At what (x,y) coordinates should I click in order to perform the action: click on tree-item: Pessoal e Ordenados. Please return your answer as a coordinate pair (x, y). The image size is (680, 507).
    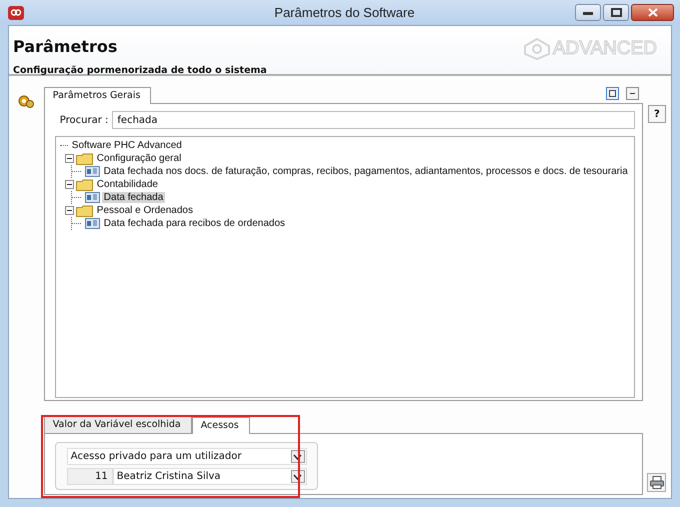
    Looking at the image, I should click on (144, 210).